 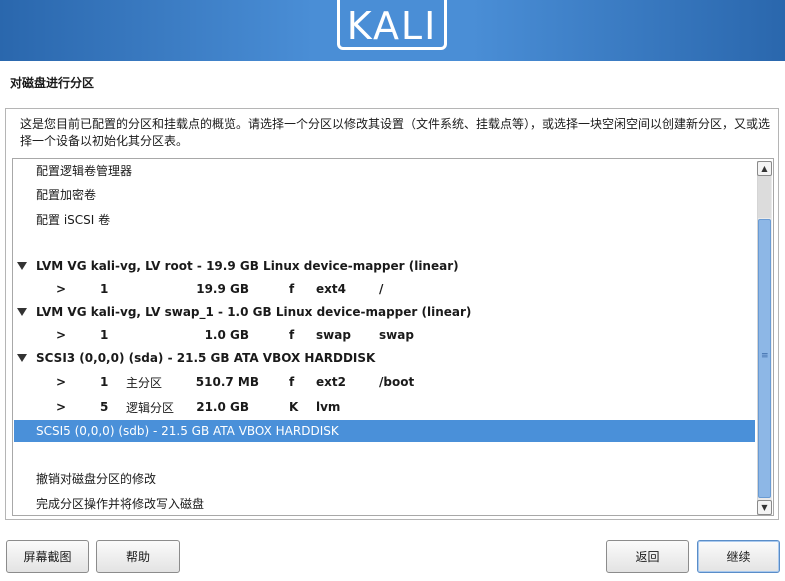 I want to click on partition-size: 19.9 GB, so click(x=222, y=289).